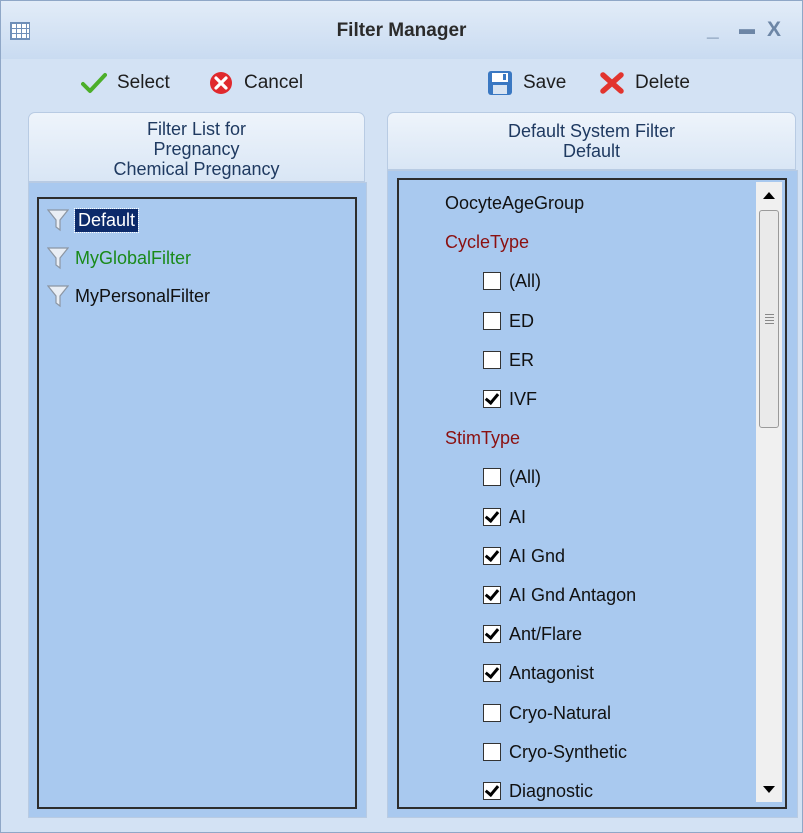 The height and width of the screenshot is (833, 803). What do you see at coordinates (196, 129) in the screenshot?
I see `filter-list-header-line-1: Filter List for` at bounding box center [196, 129].